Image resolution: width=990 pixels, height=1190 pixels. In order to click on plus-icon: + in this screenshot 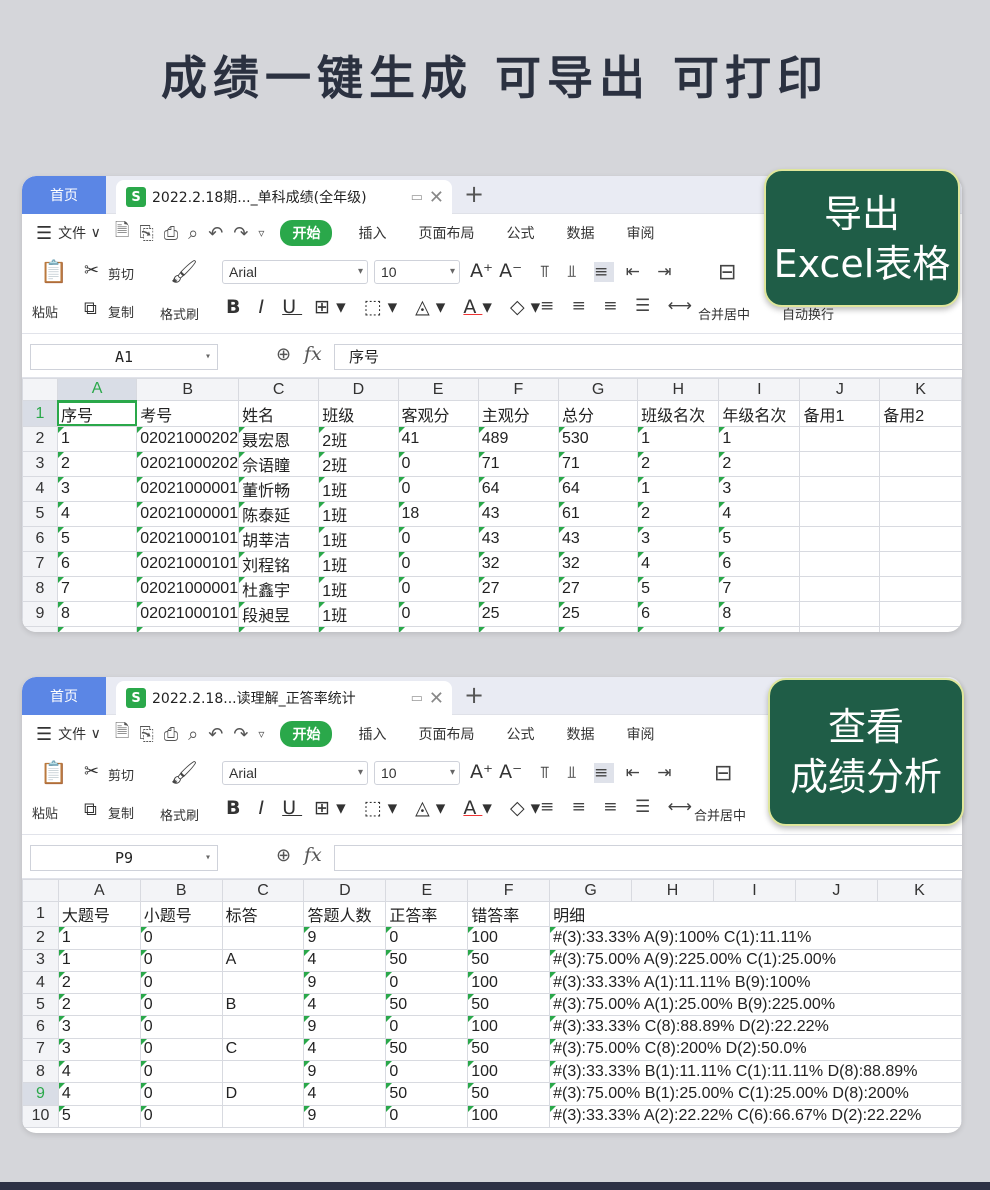, I will do `click(474, 695)`.